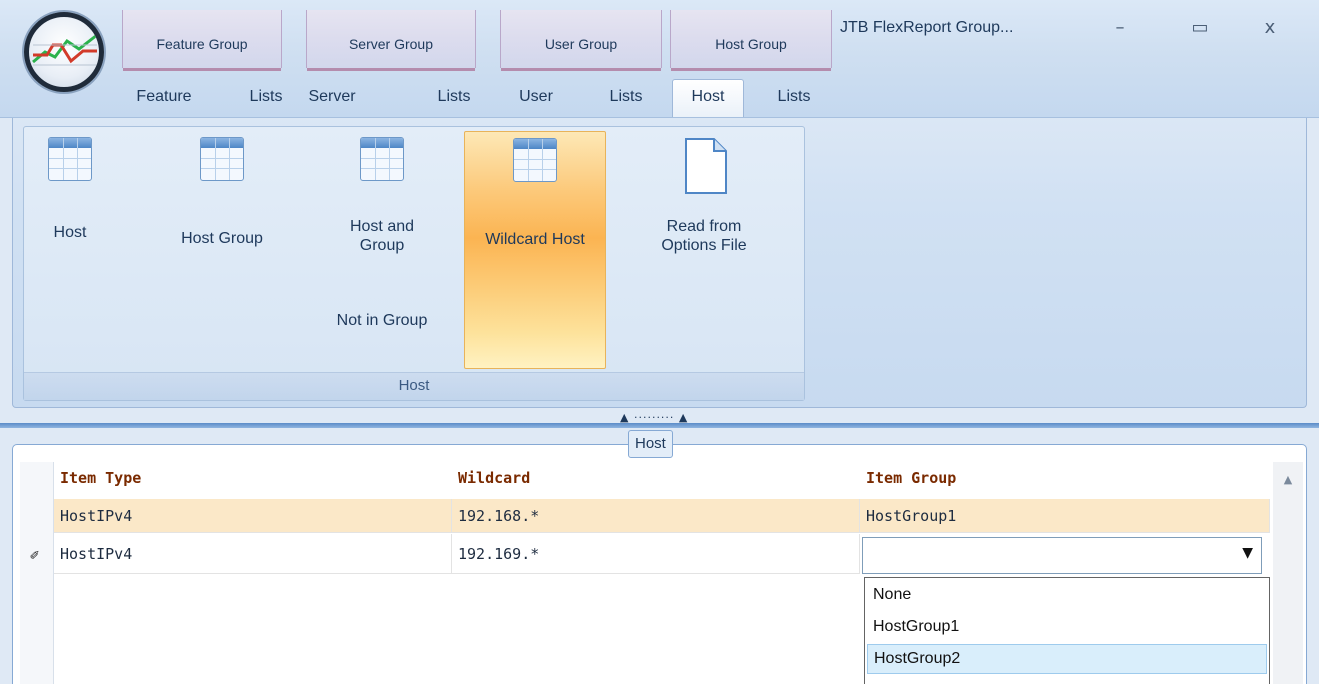 The height and width of the screenshot is (684, 1319). I want to click on item-group-dropdown-list: None HostGroup1 HostGroup2, so click(1067, 630).